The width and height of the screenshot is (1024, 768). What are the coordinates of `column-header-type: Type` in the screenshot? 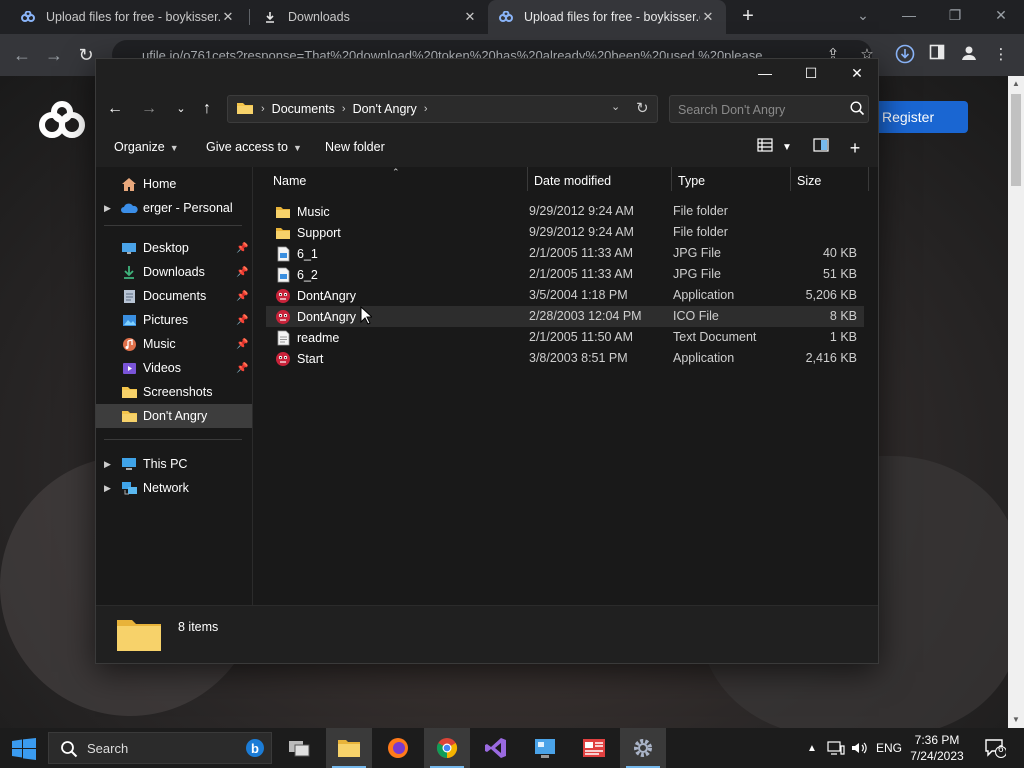 It's located at (731, 181).